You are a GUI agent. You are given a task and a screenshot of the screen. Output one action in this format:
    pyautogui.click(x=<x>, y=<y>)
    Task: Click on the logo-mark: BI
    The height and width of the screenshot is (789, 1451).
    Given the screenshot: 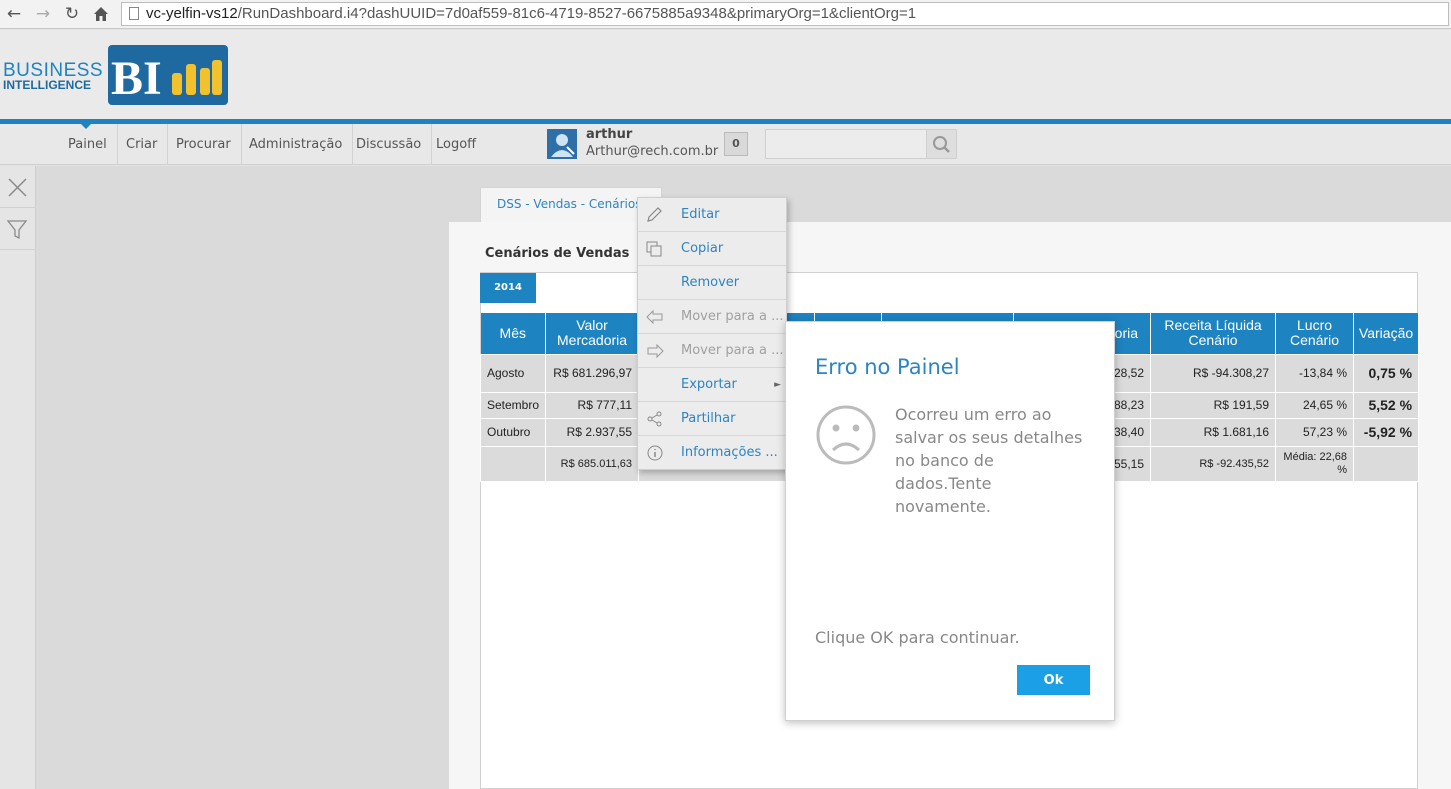 What is the action you would take?
    pyautogui.click(x=136, y=78)
    